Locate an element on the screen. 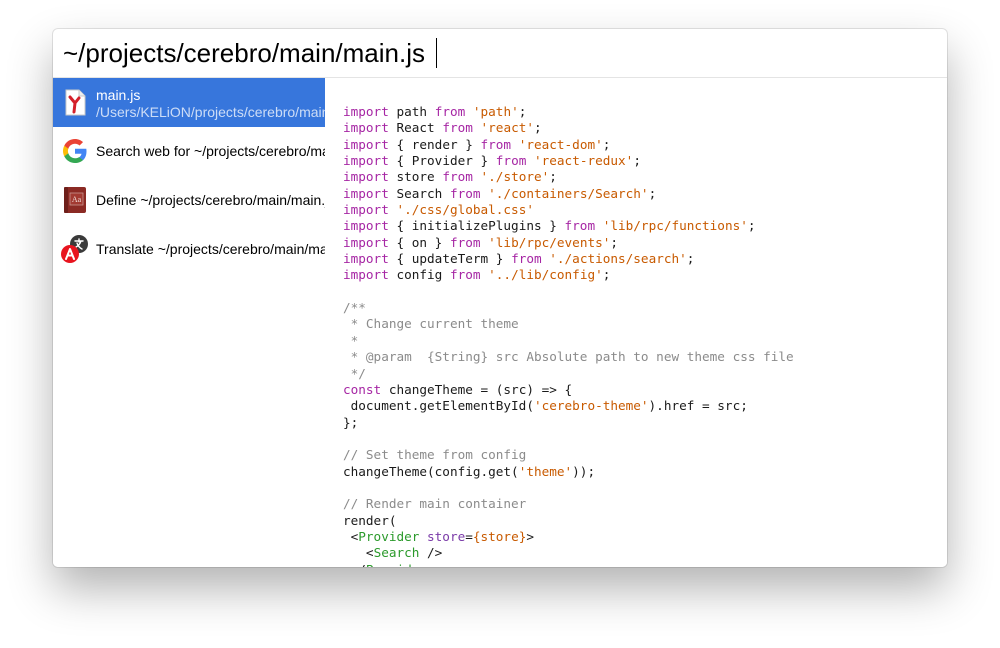 The height and width of the screenshot is (648, 1000). code-line: // Set theme from config is located at coordinates (435, 455).